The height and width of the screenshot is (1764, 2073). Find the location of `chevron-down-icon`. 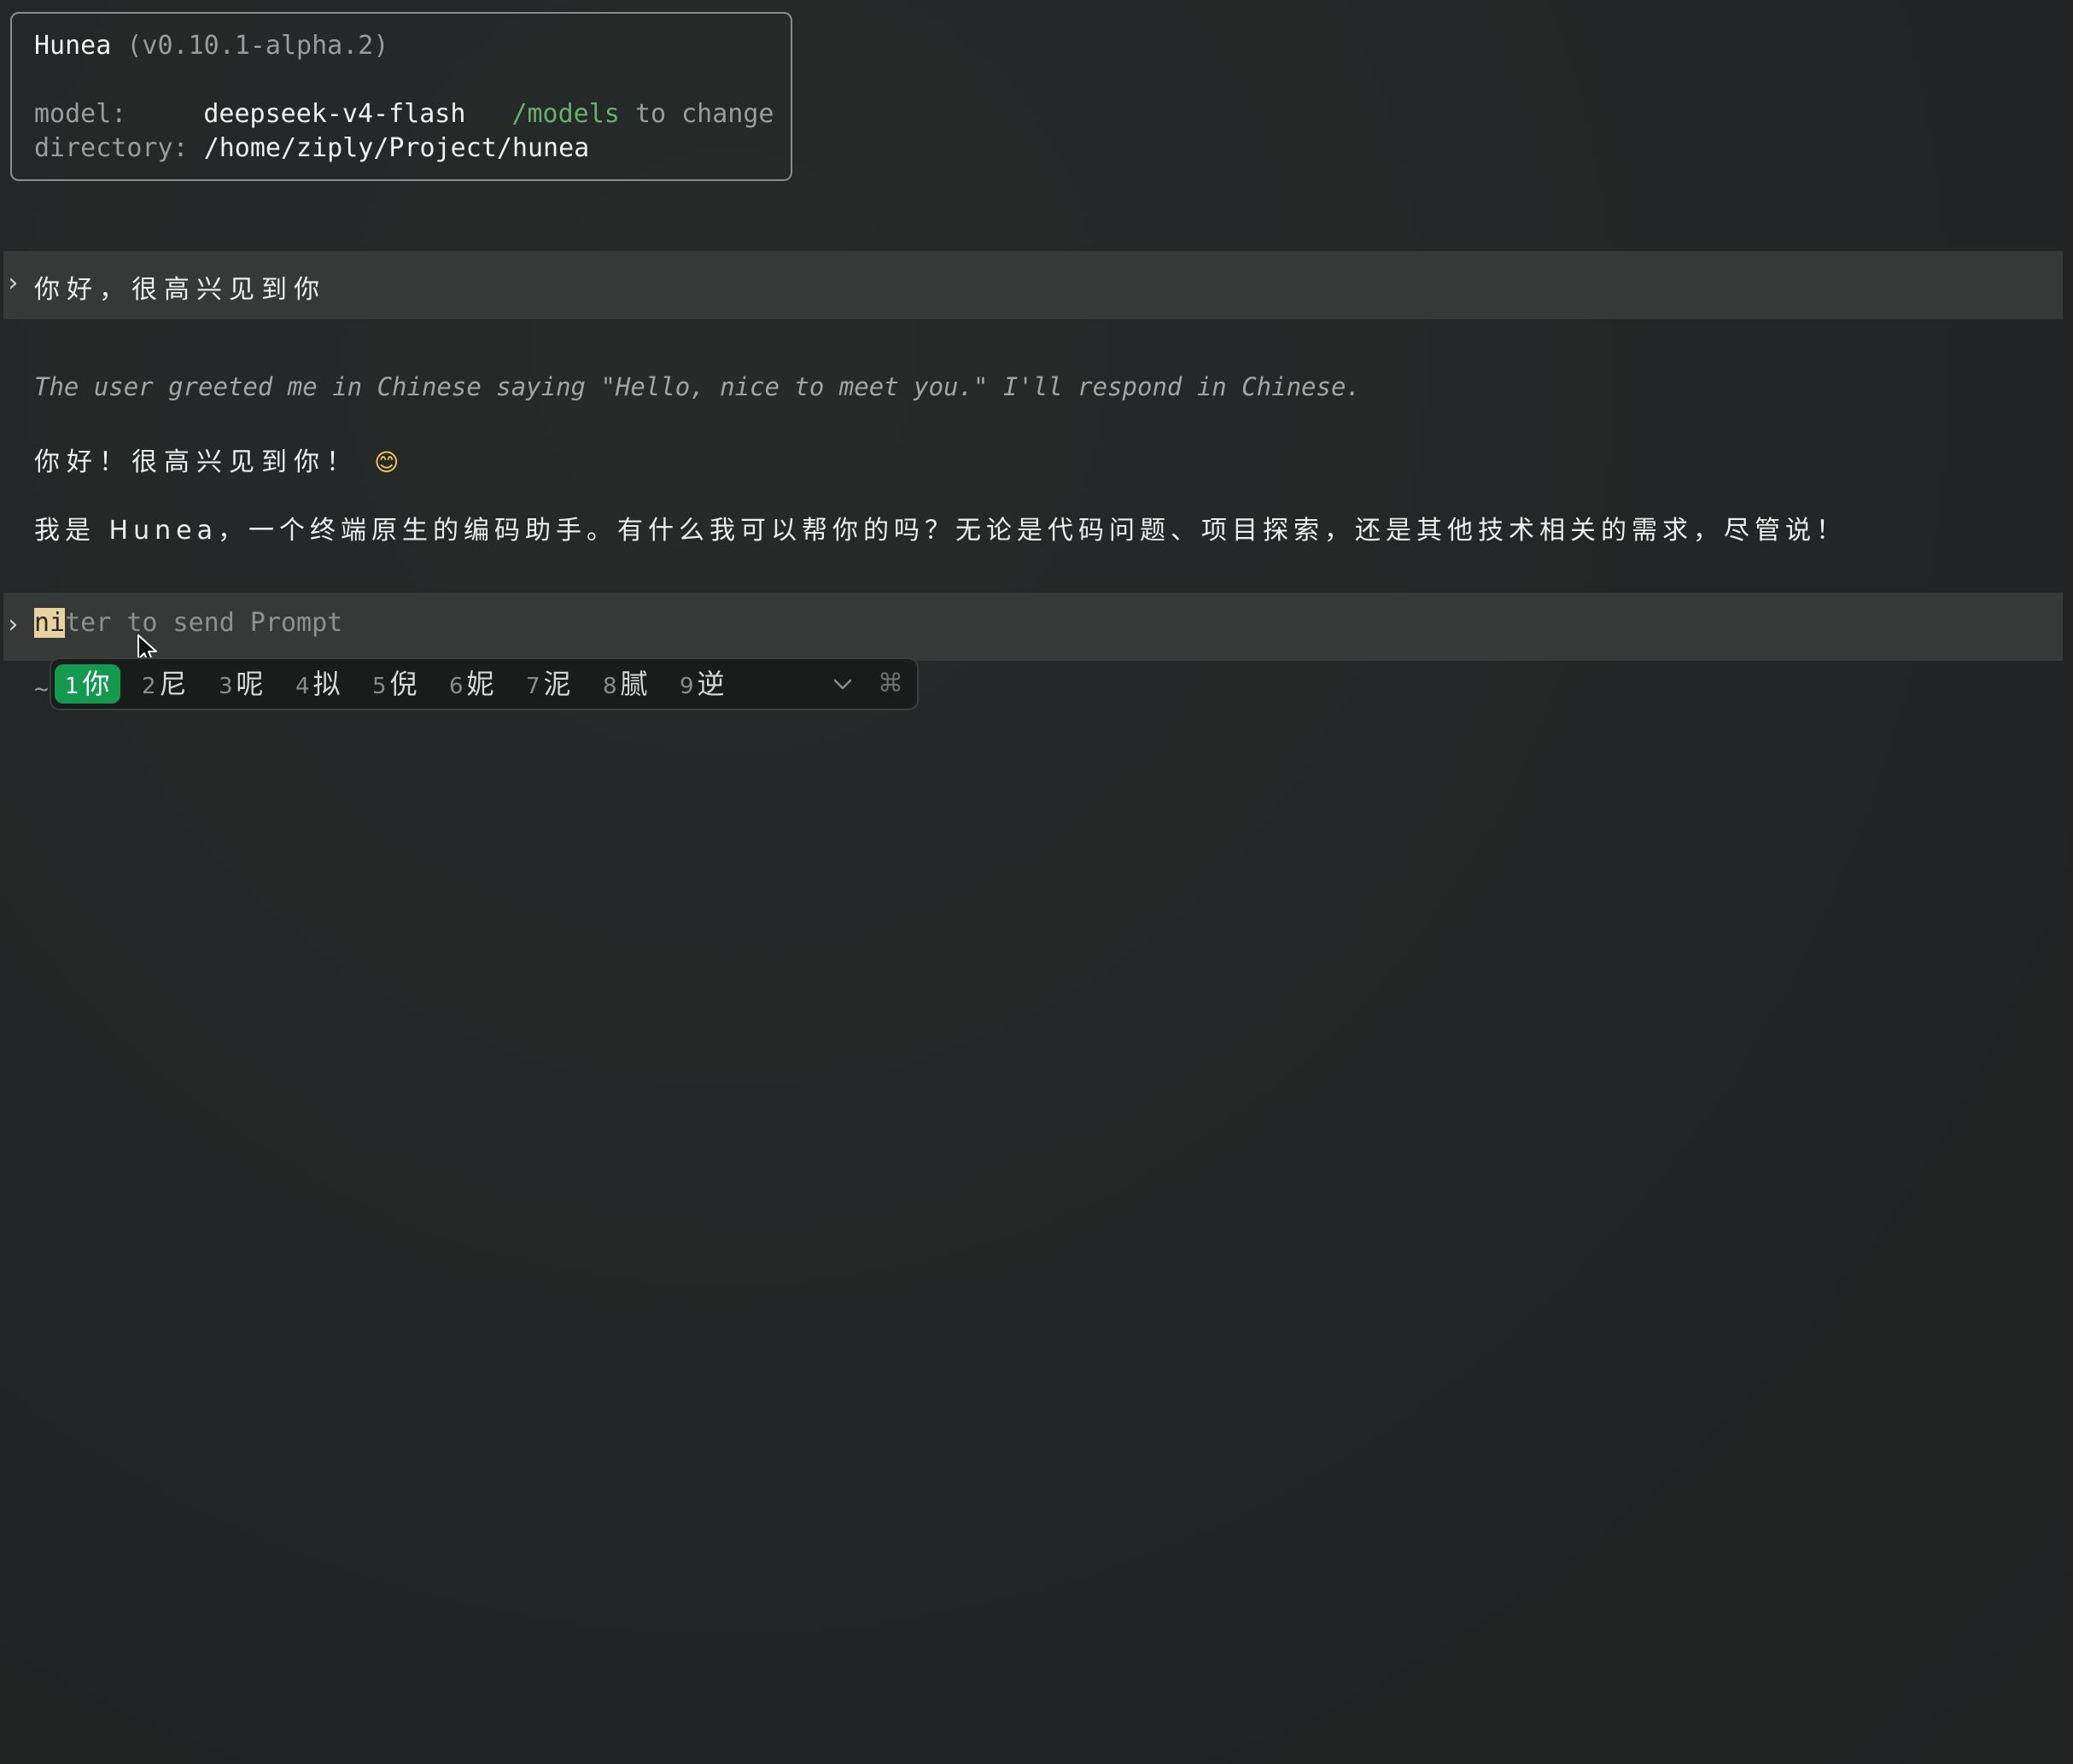

chevron-down-icon is located at coordinates (843, 684).